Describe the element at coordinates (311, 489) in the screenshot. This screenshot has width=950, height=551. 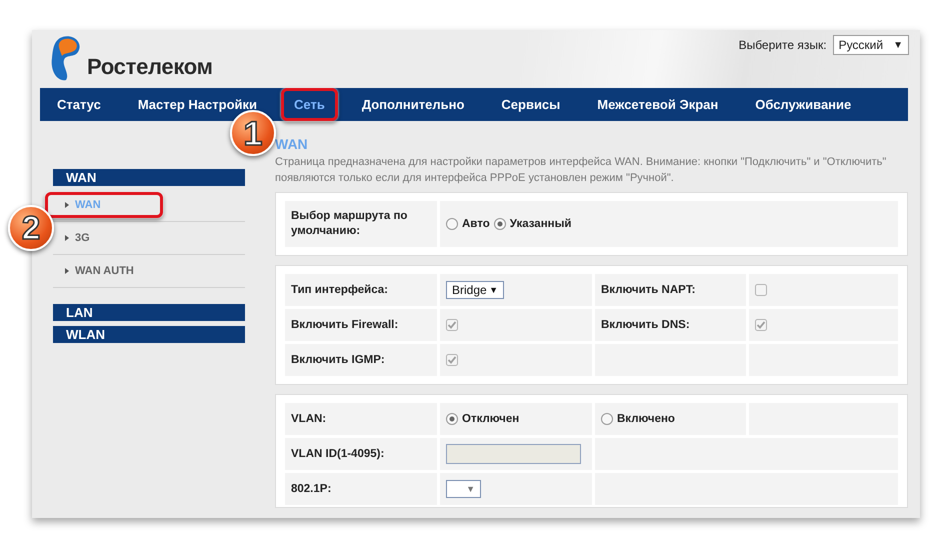
I see `field-label: 802.1P:` at that location.